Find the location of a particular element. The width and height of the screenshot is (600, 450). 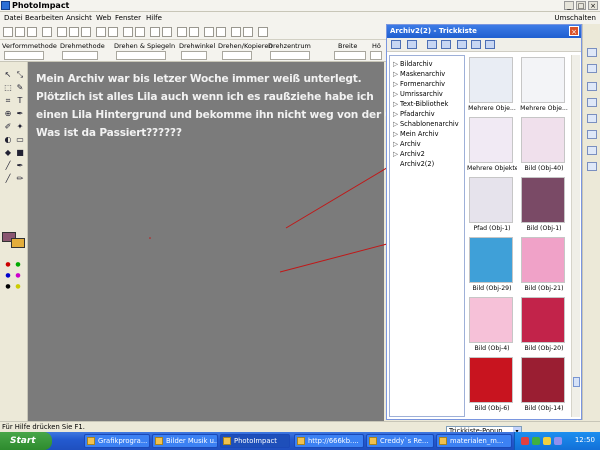

thumbnail-item: Bild (Obj-20) is located at coordinates (544, 325).